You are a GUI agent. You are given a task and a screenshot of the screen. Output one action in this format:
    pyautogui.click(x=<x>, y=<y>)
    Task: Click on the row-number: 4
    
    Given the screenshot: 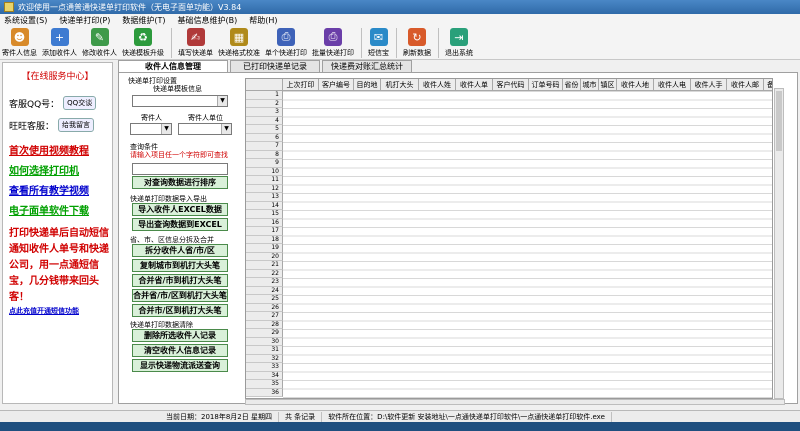 What is the action you would take?
    pyautogui.click(x=264, y=120)
    